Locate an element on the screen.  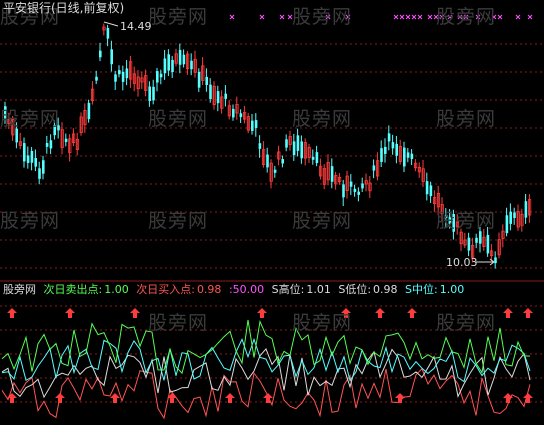
chart-title: 平安银行(日线,前复权) is located at coordinates (64, 8).